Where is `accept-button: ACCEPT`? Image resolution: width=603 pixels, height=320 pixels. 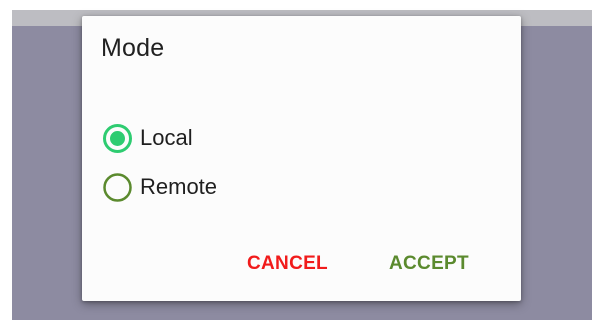
accept-button: ACCEPT is located at coordinates (429, 264).